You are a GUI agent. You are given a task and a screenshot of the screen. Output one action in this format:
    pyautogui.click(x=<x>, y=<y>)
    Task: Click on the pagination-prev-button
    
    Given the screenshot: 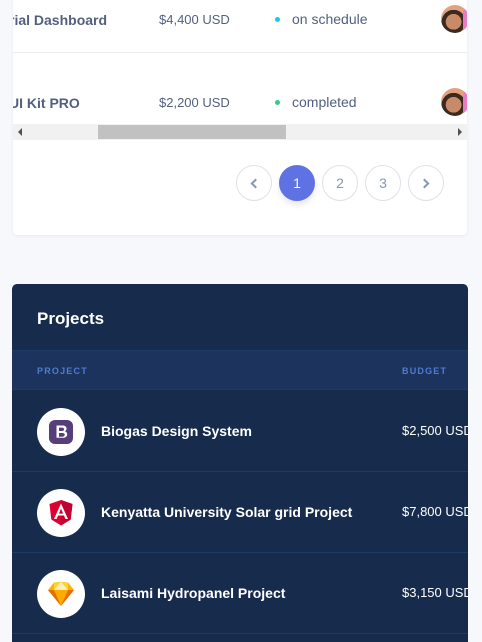 What is the action you would take?
    pyautogui.click(x=254, y=183)
    